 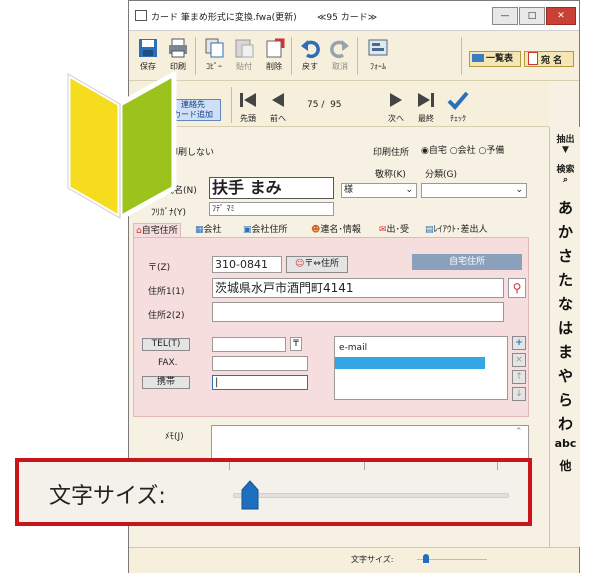 What do you see at coordinates (565, 145) in the screenshot?
I see `extract-button: 抽出 ▼` at bounding box center [565, 145].